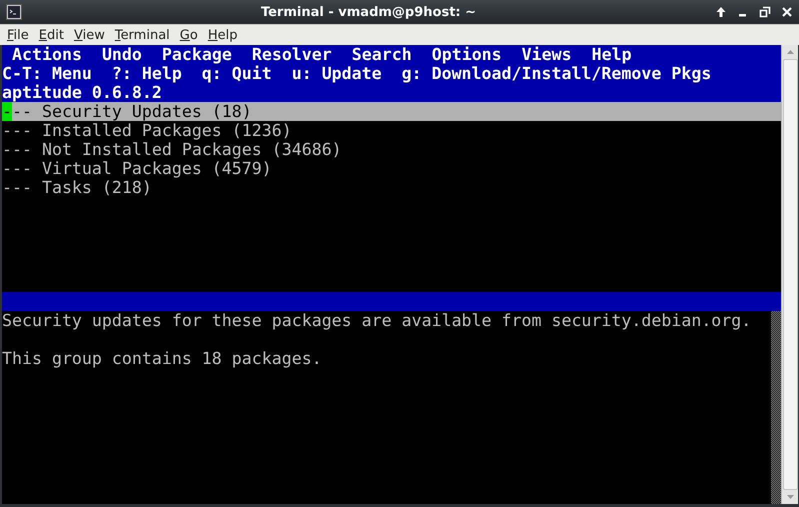  What do you see at coordinates (369, 12) in the screenshot?
I see `window-title: Terminal - vmadm@p9host: ~` at bounding box center [369, 12].